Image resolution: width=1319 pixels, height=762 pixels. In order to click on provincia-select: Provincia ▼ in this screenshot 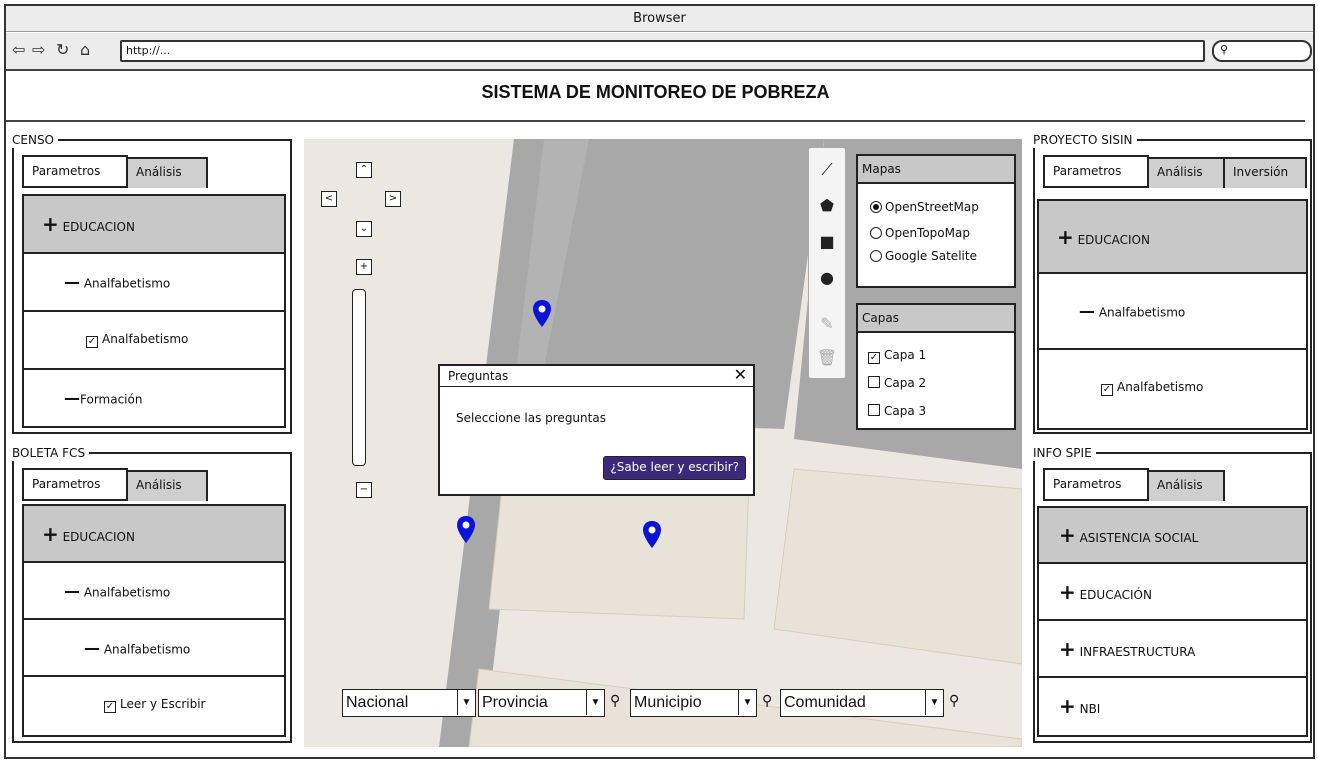, I will do `click(541, 703)`.